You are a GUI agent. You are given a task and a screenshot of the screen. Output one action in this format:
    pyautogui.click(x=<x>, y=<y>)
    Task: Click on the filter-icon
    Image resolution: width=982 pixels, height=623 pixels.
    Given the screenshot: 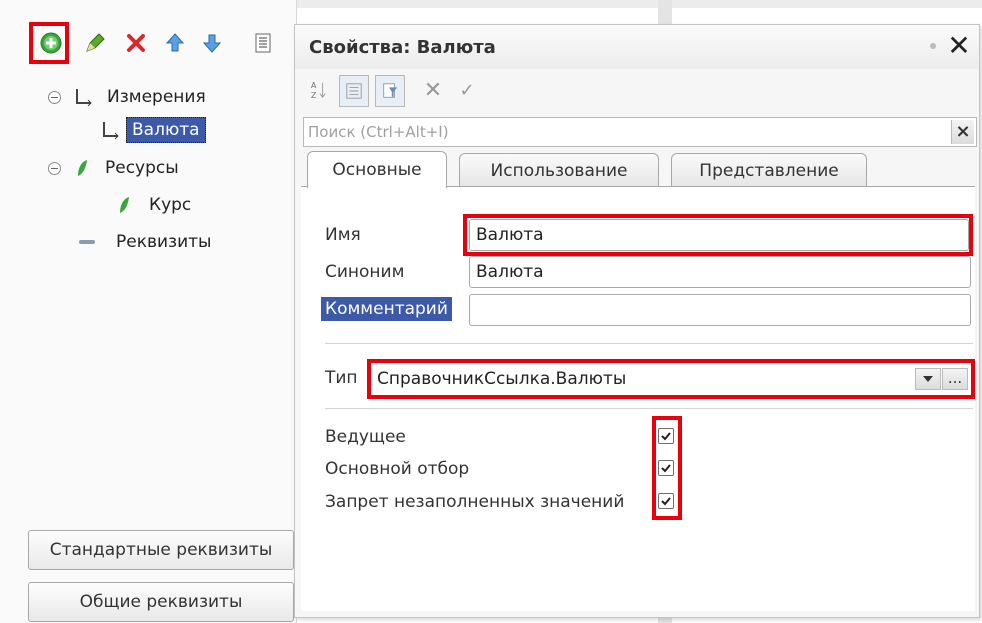 What is the action you would take?
    pyautogui.click(x=390, y=90)
    